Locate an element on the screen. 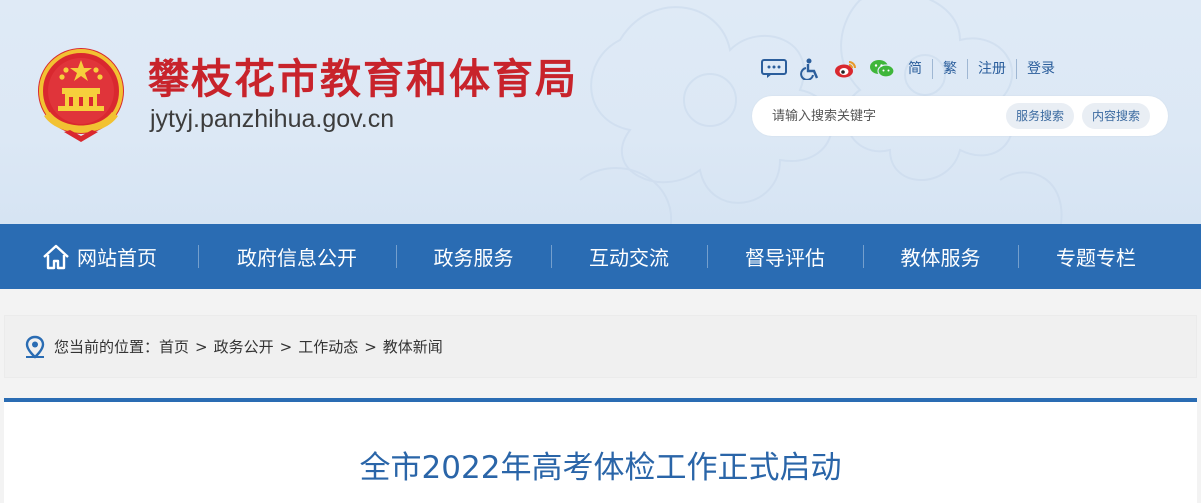 The height and width of the screenshot is (503, 1201). nav-label: 政府信息公开 is located at coordinates (297, 258).